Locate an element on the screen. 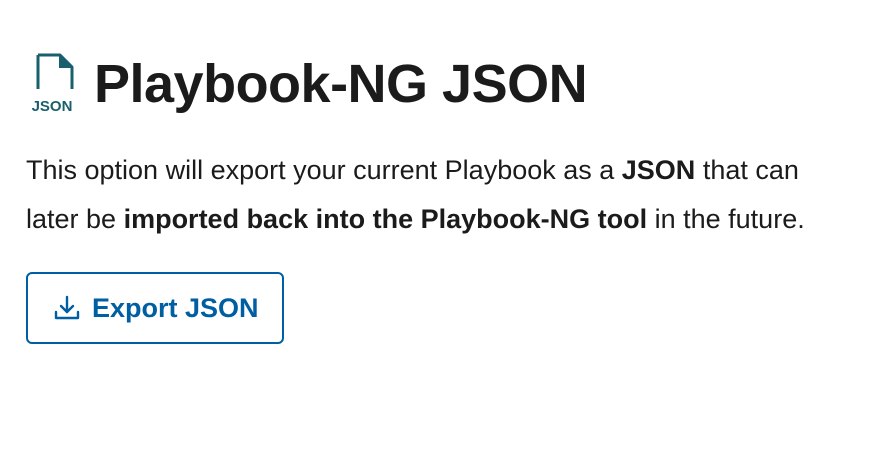 Image resolution: width=882 pixels, height=449 pixels. description-text-3: in the future. is located at coordinates (726, 219).